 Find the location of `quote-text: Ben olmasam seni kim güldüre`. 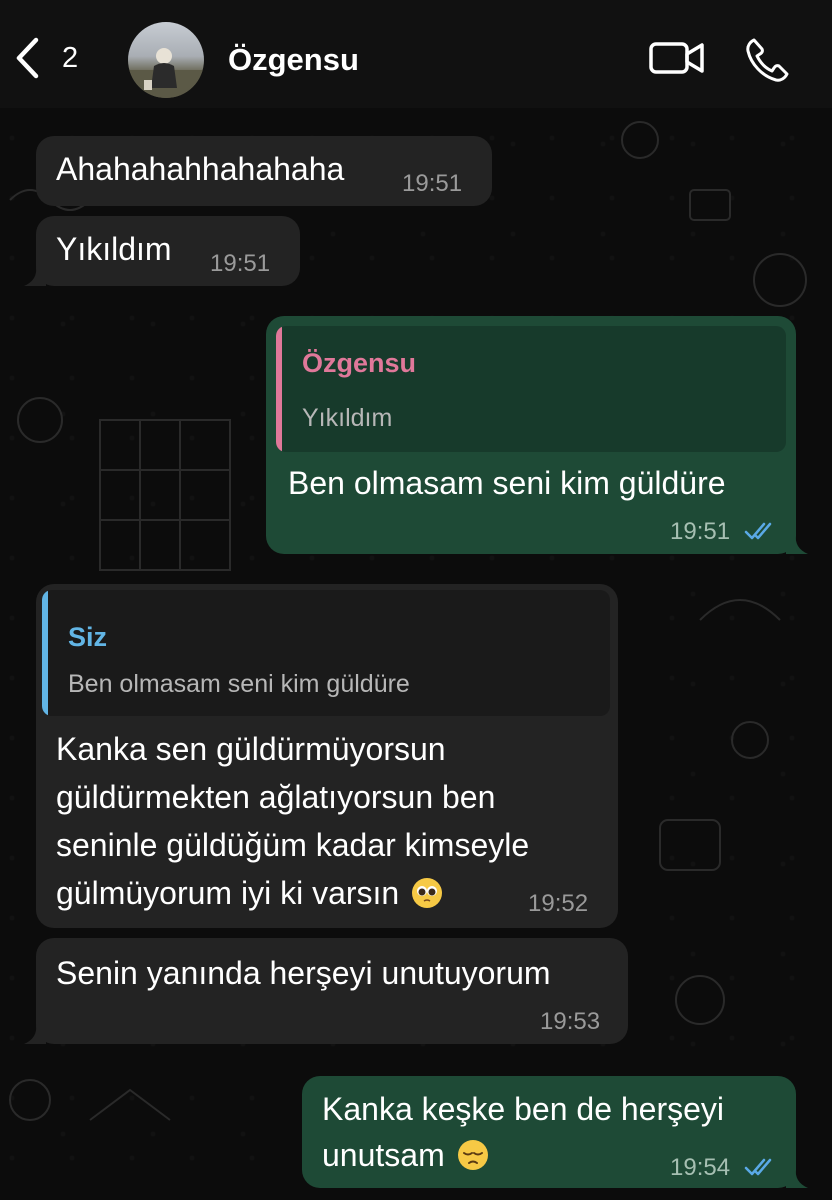

quote-text: Ben olmasam seni kim güldüre is located at coordinates (239, 684).